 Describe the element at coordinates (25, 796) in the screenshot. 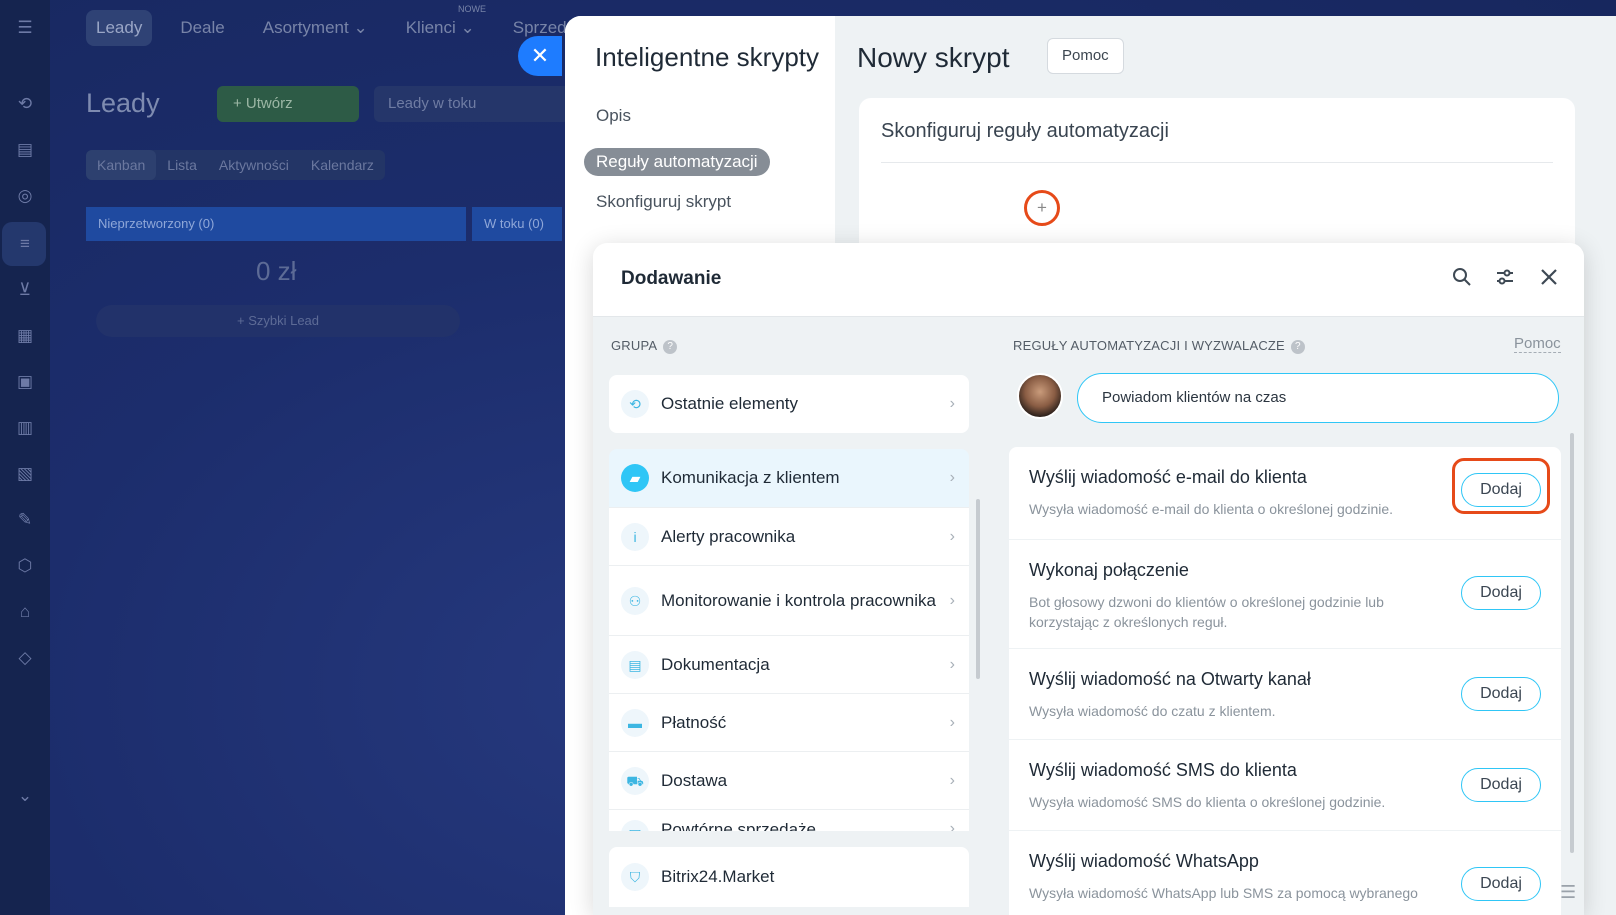

I see `chevron-down-icon: ⌄` at that location.